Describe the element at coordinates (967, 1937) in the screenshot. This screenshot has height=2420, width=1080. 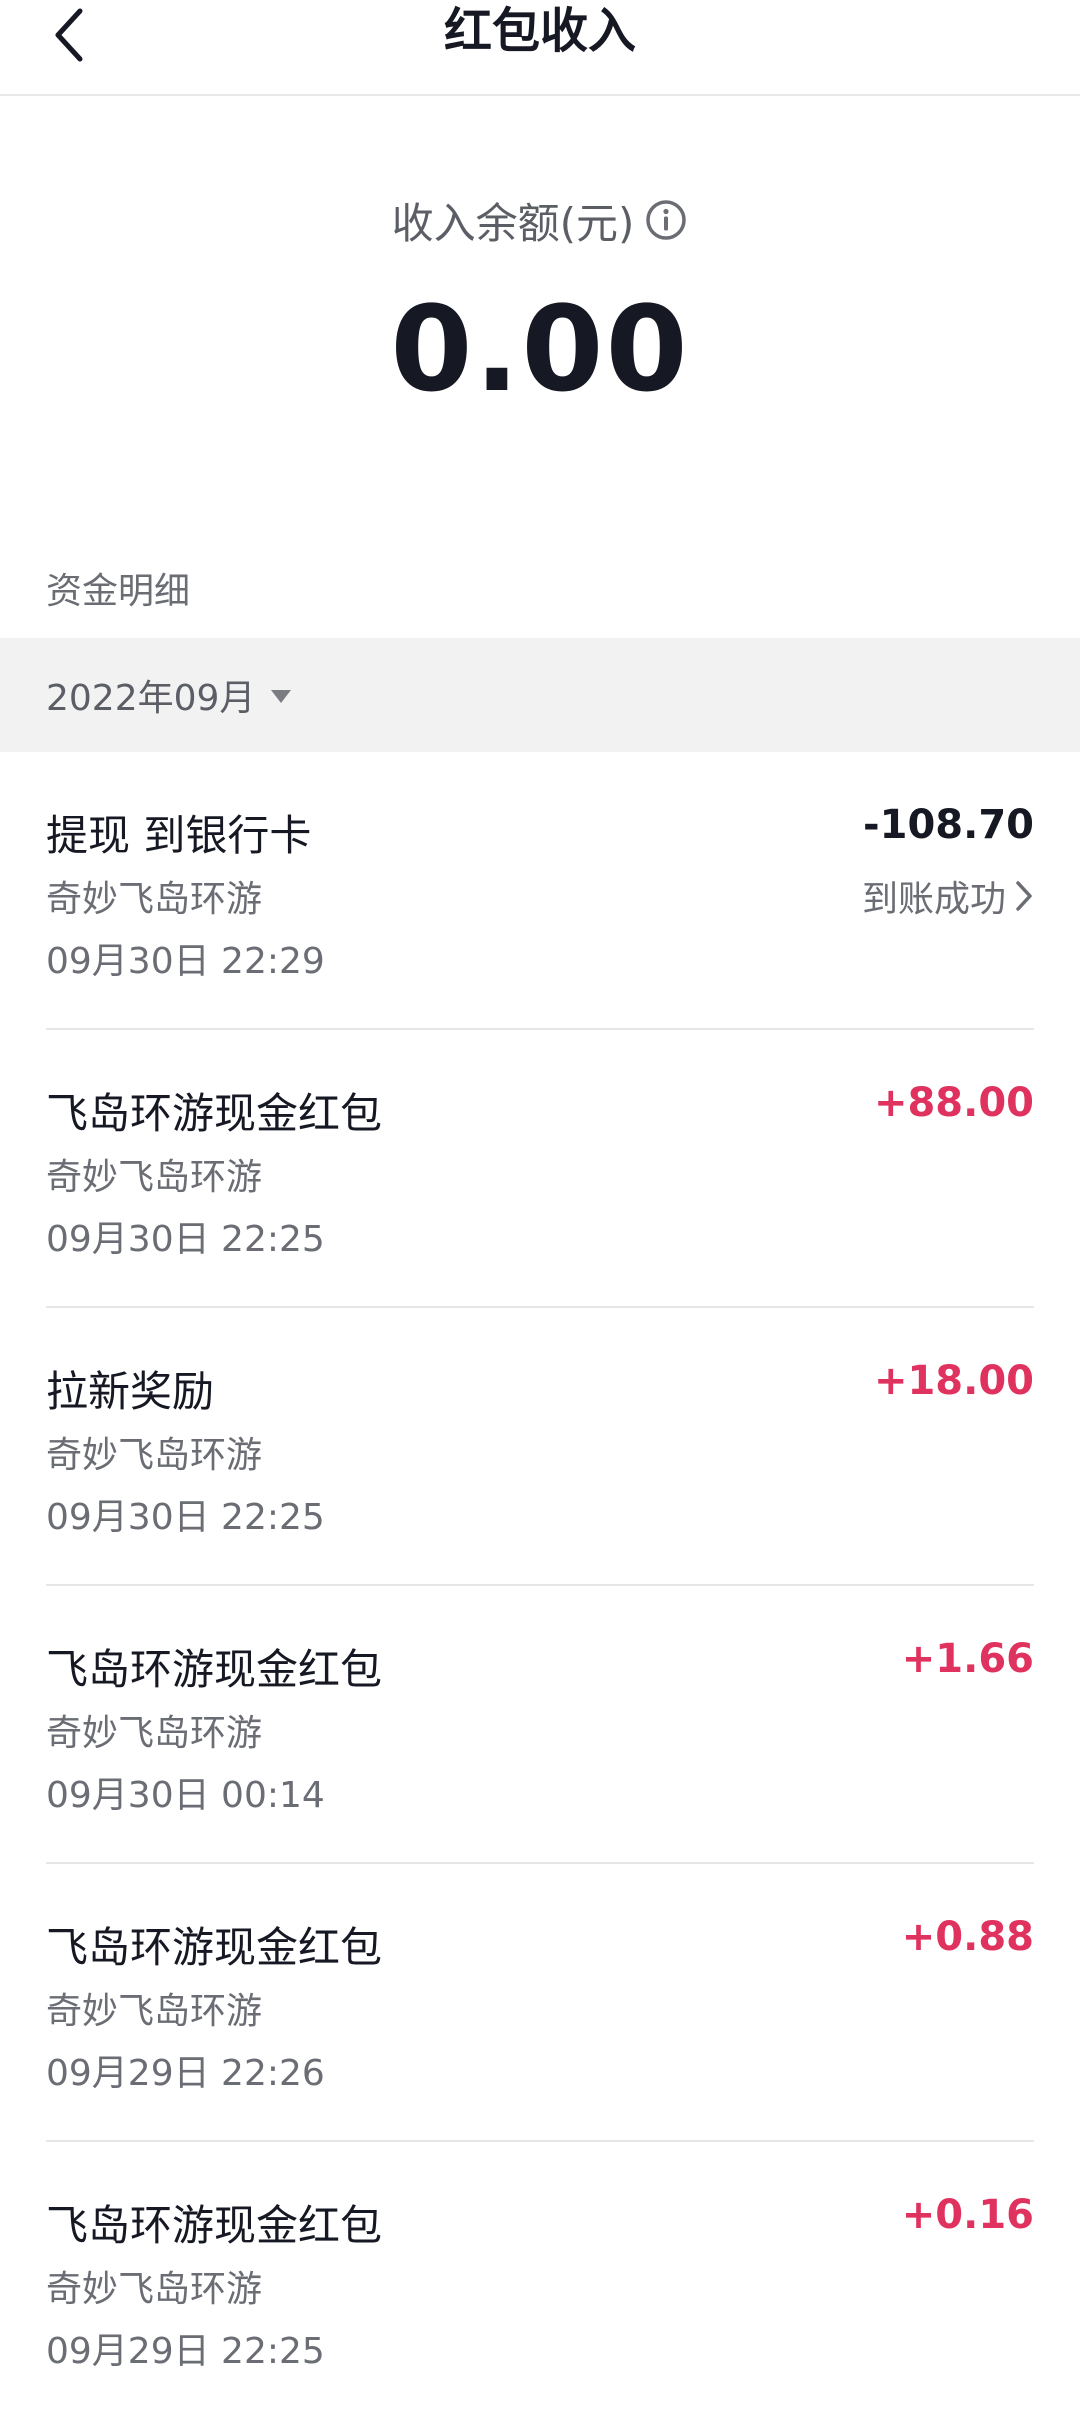
I see `transaction-amount: +0.88` at that location.